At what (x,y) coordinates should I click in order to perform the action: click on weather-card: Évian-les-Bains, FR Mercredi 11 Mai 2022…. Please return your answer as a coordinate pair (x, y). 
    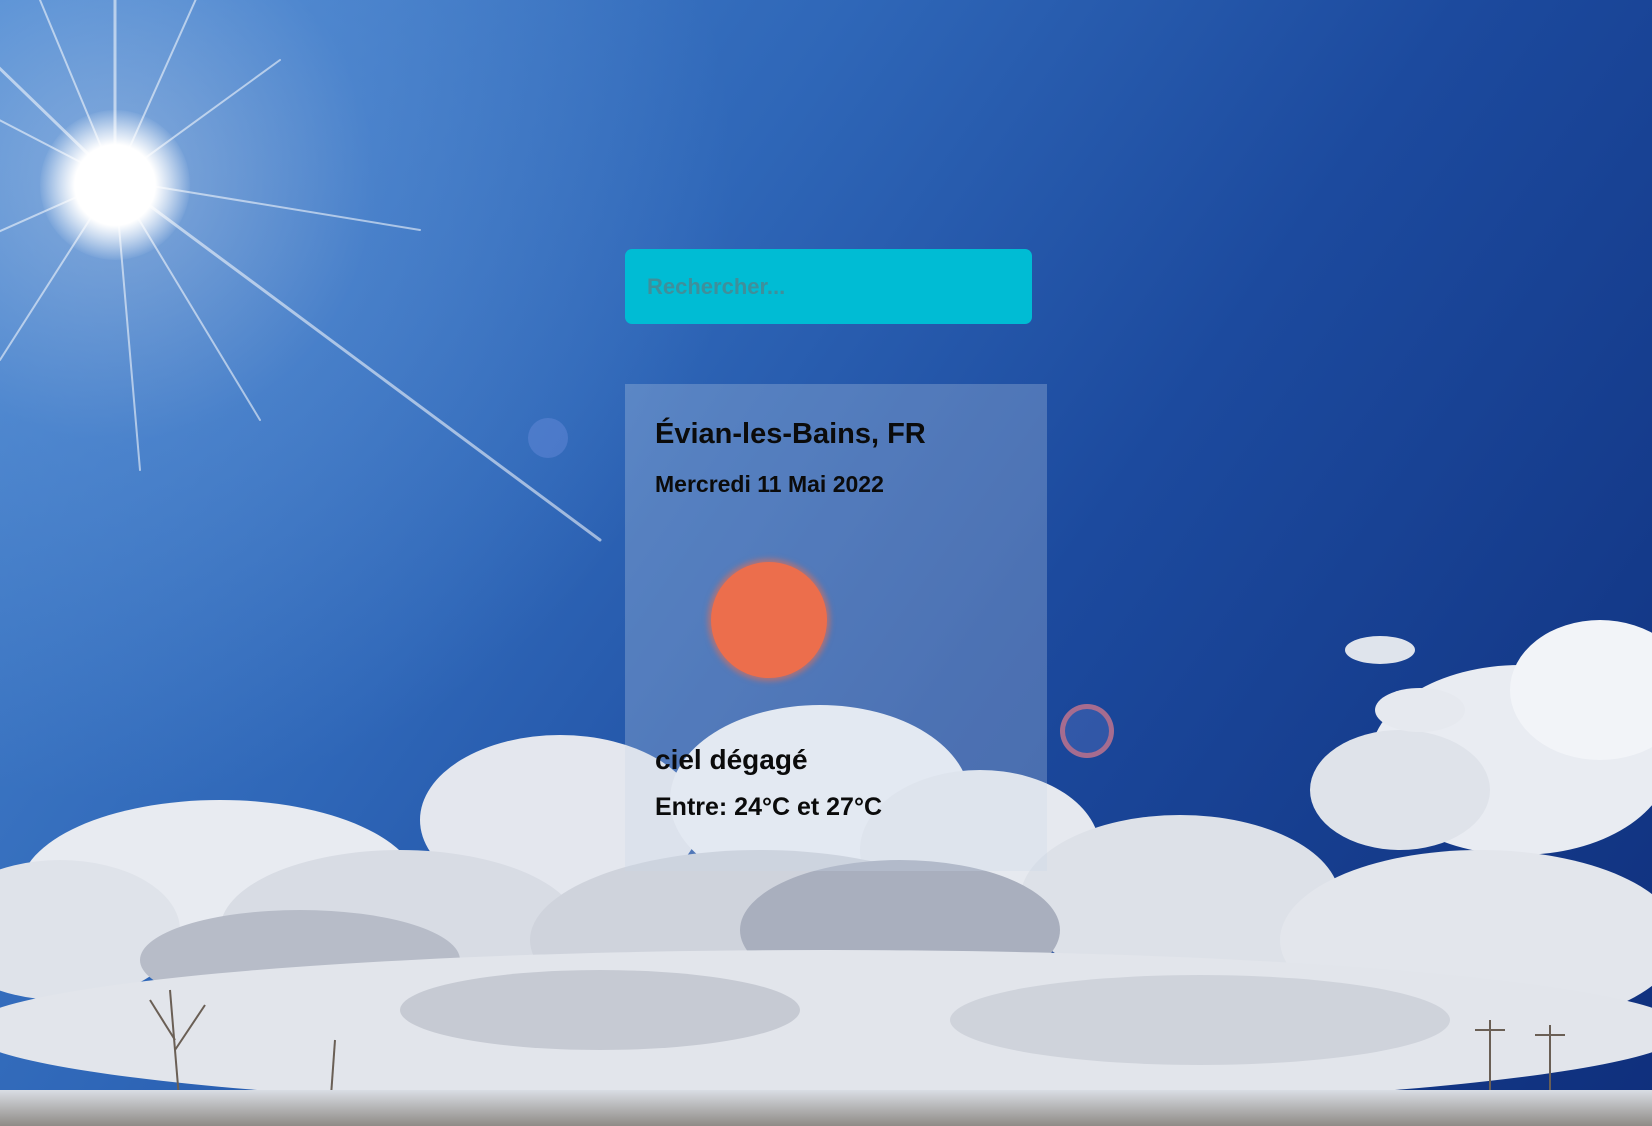
    Looking at the image, I should click on (836, 627).